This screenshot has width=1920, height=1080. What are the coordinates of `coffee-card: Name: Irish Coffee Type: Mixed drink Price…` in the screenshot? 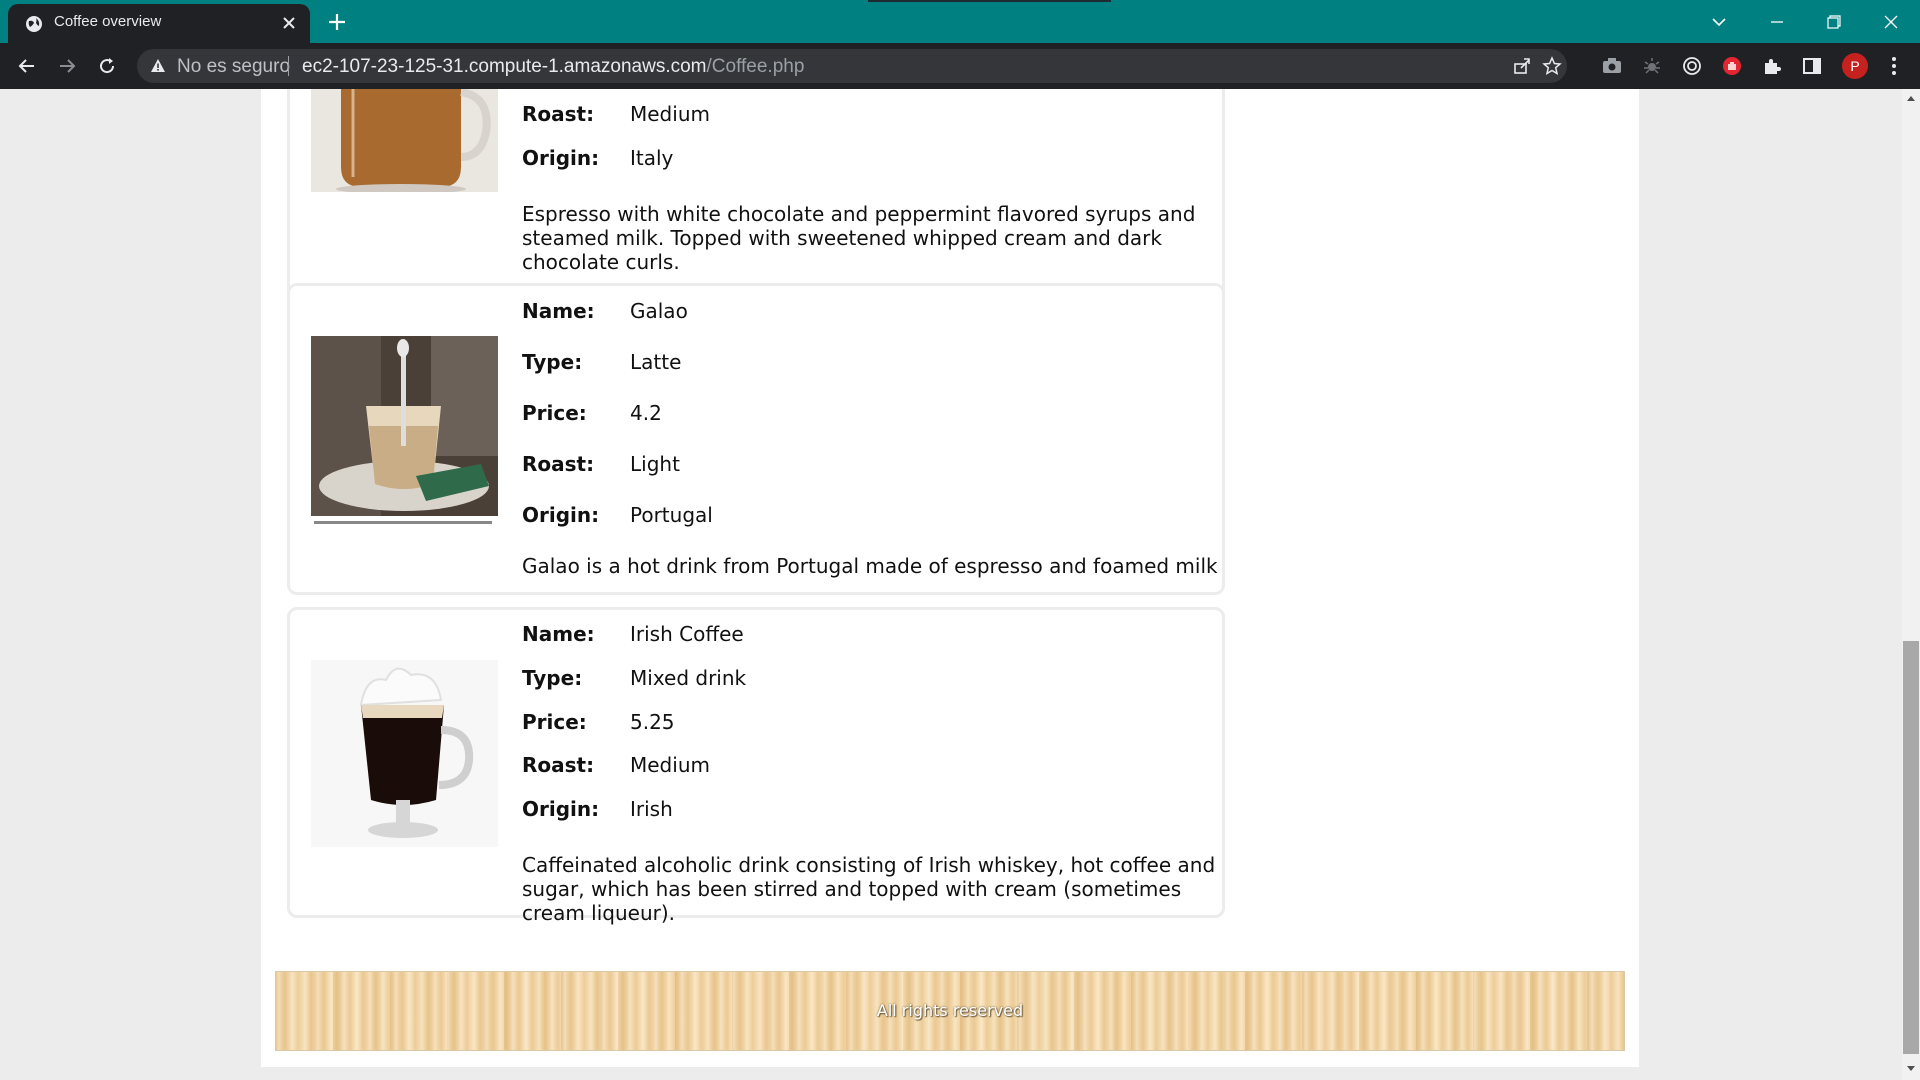 It's located at (756, 766).